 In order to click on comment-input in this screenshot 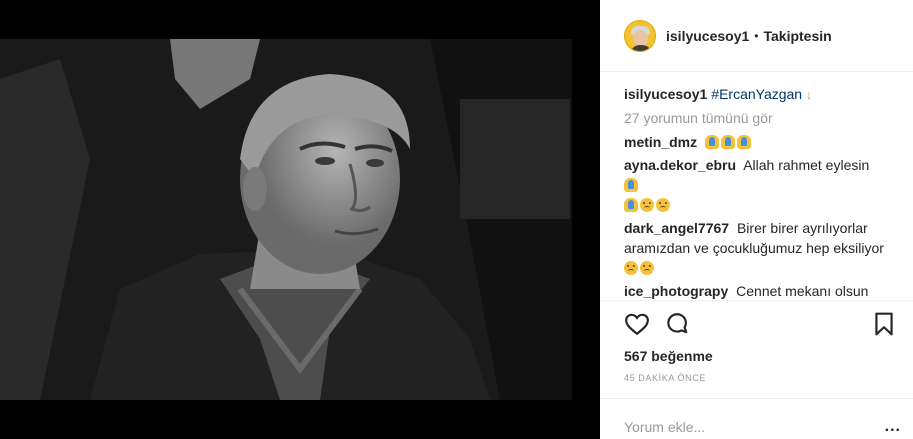, I will do `click(754, 427)`.